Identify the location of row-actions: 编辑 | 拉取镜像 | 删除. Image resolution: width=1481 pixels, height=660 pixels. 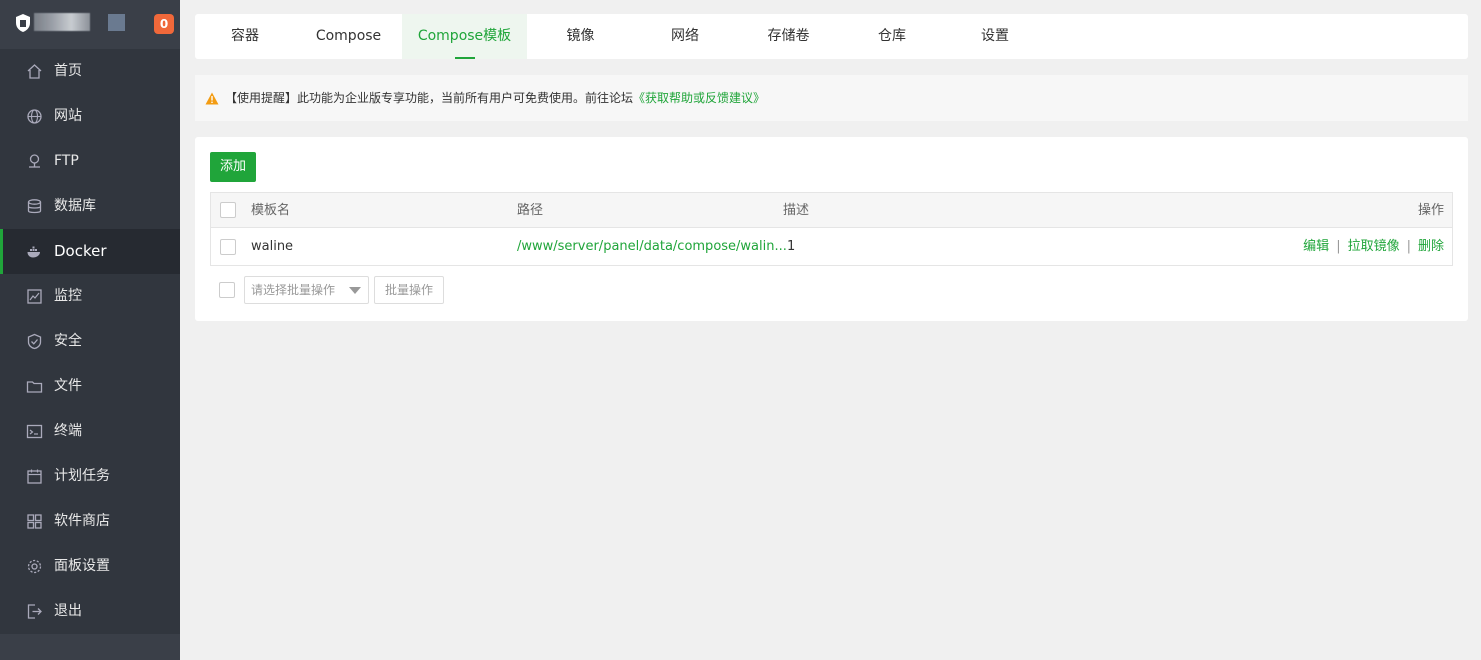
(1373, 247).